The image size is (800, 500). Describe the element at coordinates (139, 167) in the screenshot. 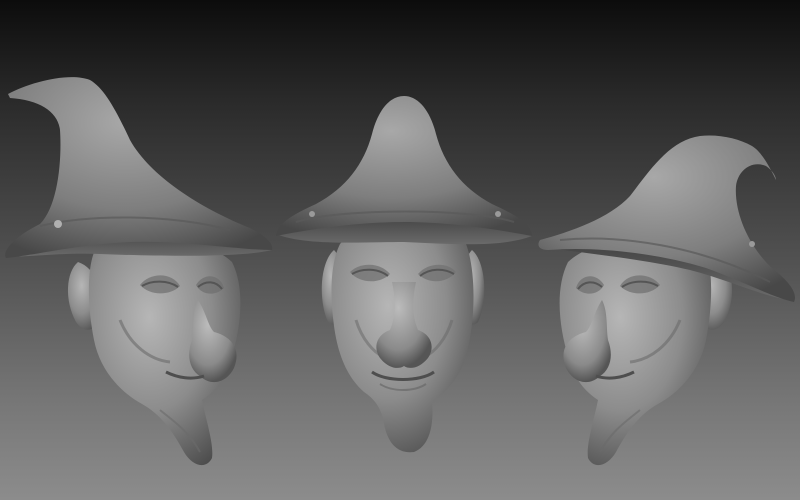

I see `hat` at that location.